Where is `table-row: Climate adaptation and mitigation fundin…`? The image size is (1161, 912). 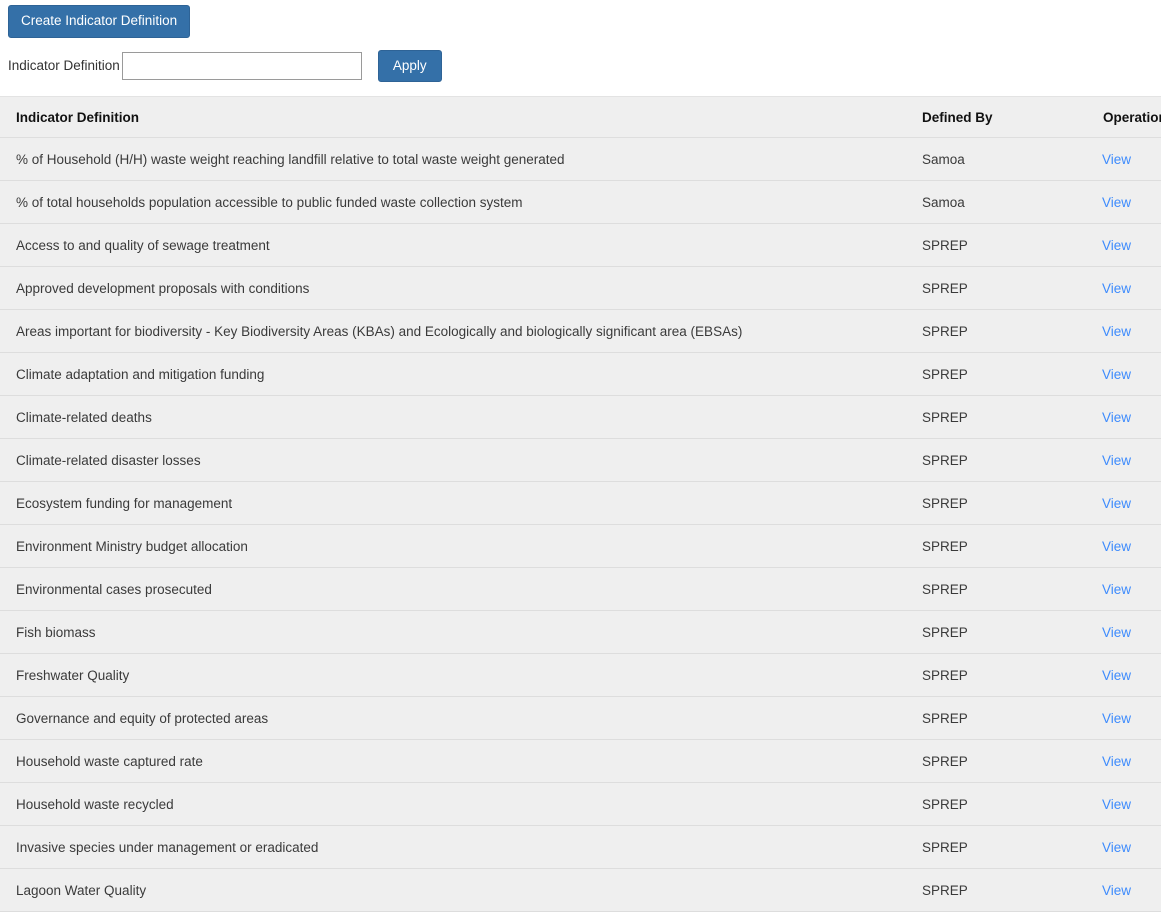
table-row: Climate adaptation and mitigation fundin… is located at coordinates (580, 374).